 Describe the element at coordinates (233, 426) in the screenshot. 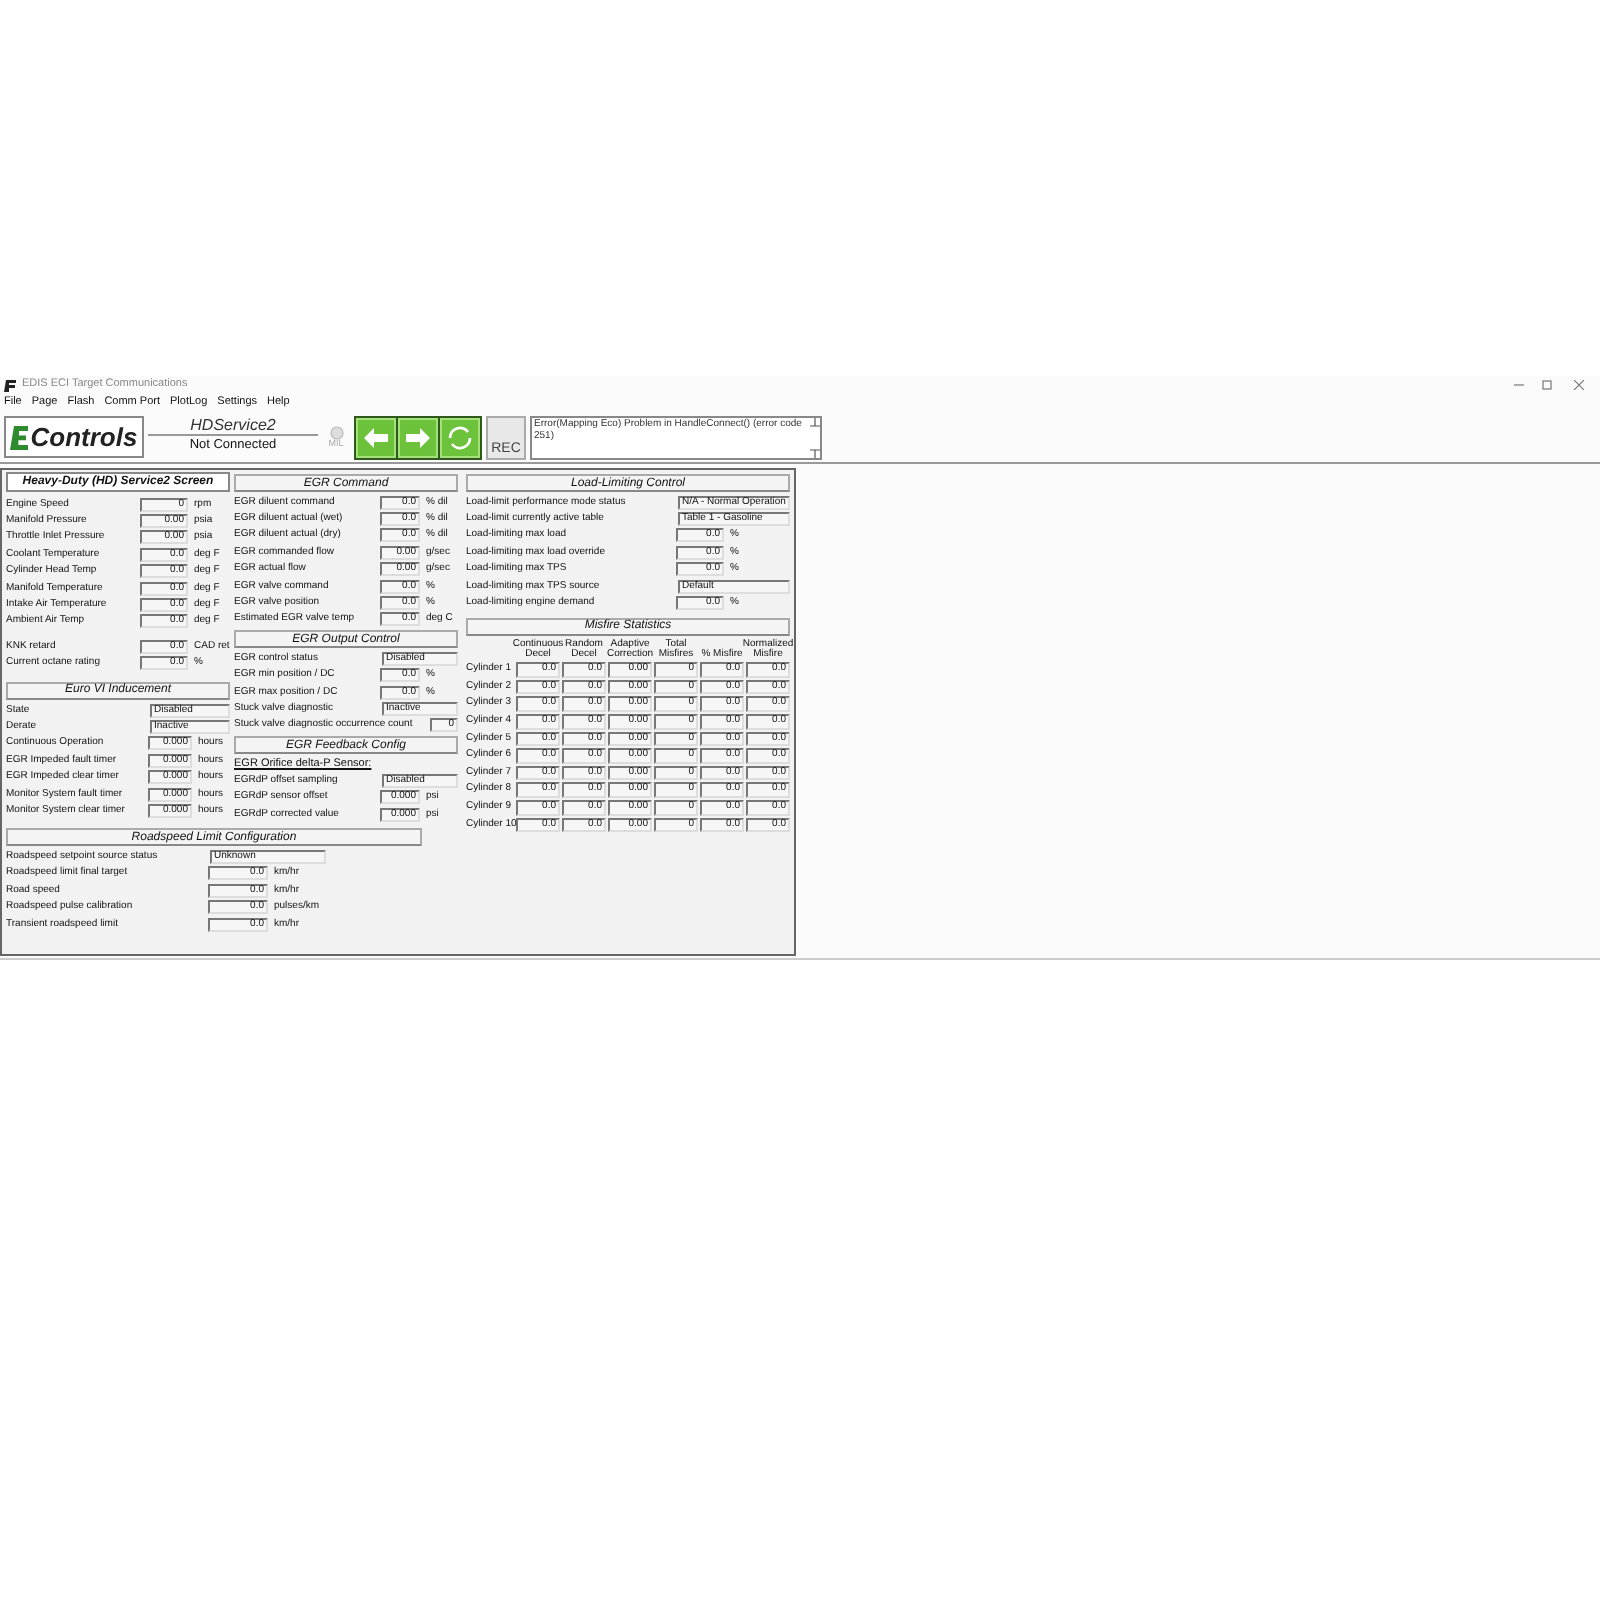

I see `page-name: HDService2` at that location.